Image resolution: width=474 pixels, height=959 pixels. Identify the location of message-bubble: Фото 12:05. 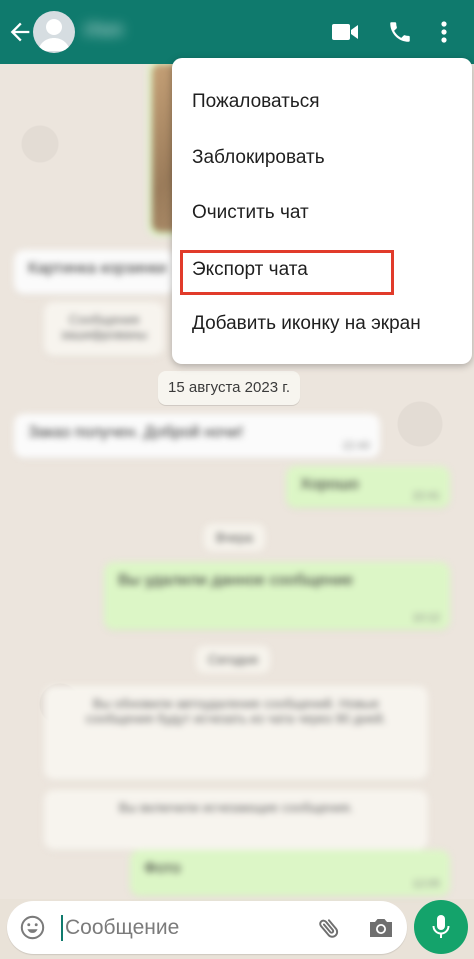
(290, 873).